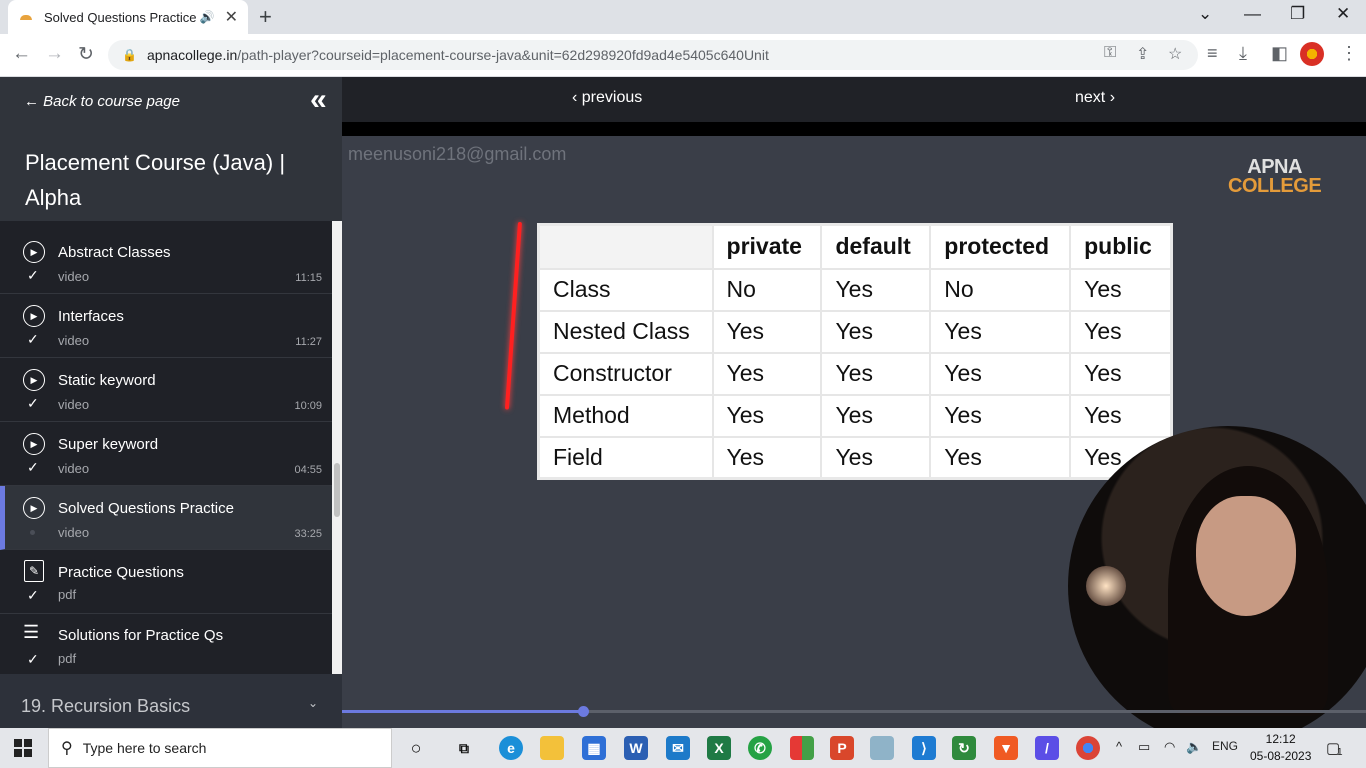  What do you see at coordinates (129, 55) in the screenshot?
I see `lock-icon: 🔒` at bounding box center [129, 55].